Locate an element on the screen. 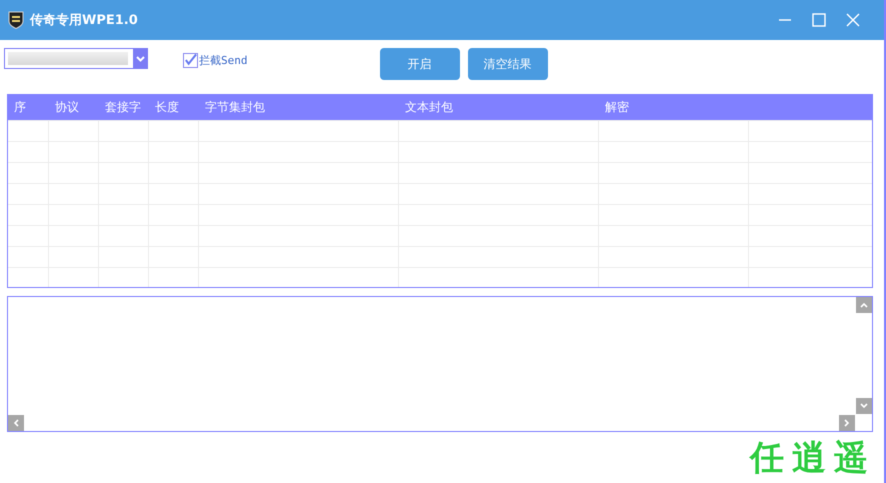 The height and width of the screenshot is (483, 886). action-button: 开启 is located at coordinates (420, 64).